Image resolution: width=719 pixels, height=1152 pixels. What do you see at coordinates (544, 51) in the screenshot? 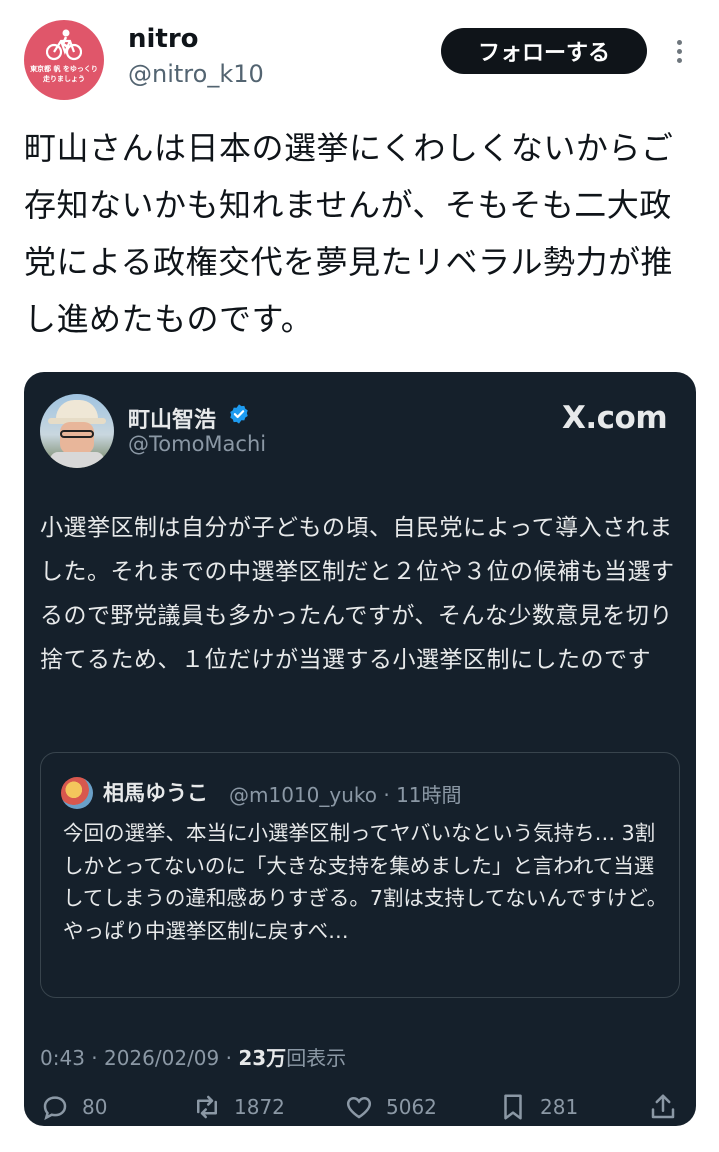
I see `follow-button: フォローする` at bounding box center [544, 51].